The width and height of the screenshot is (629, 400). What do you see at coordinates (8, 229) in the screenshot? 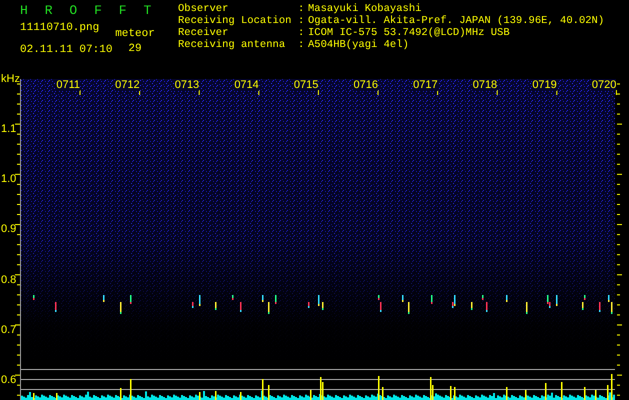
I see `frequency-label: 0.9` at bounding box center [8, 229].